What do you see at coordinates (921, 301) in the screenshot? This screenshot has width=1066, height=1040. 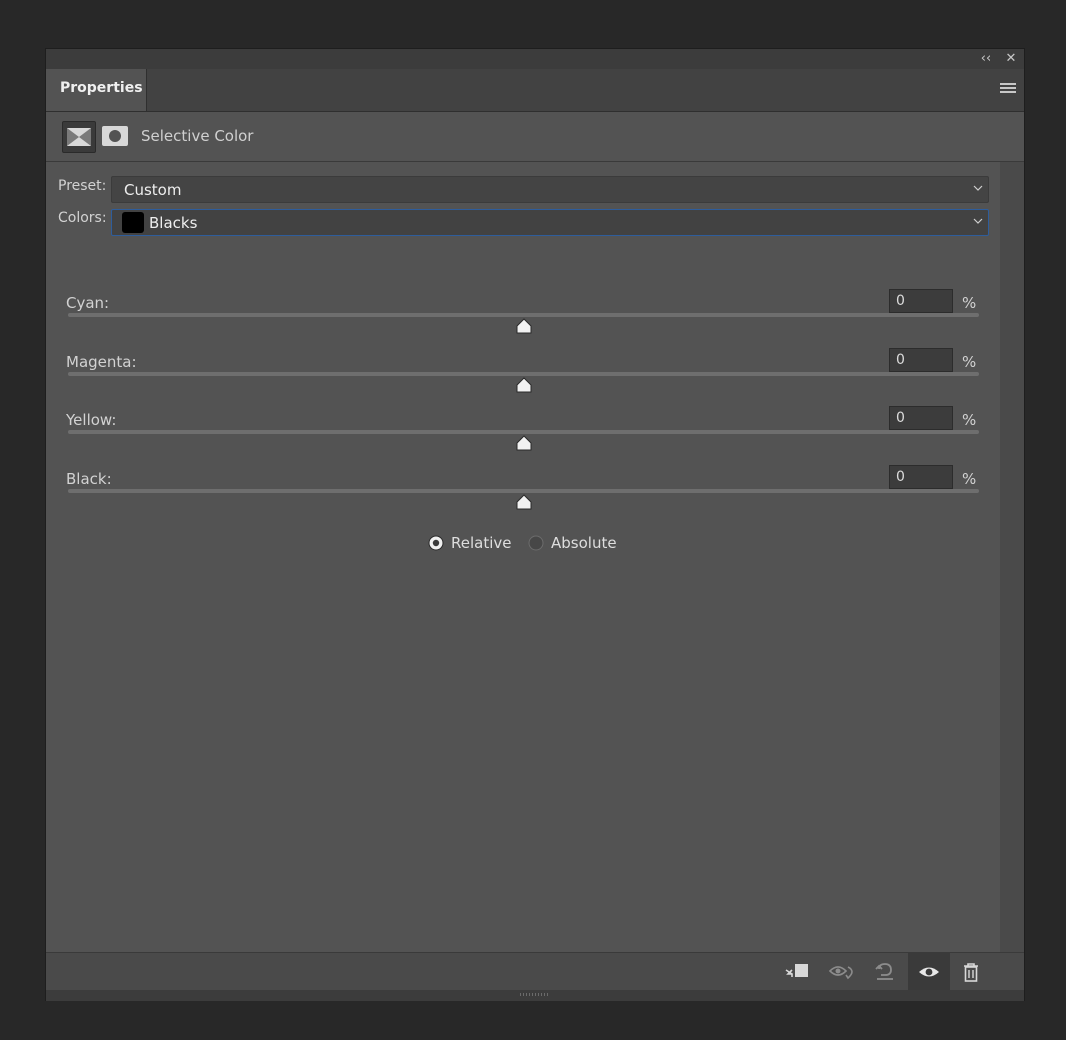 I see `cyan-value-input: 0` at bounding box center [921, 301].